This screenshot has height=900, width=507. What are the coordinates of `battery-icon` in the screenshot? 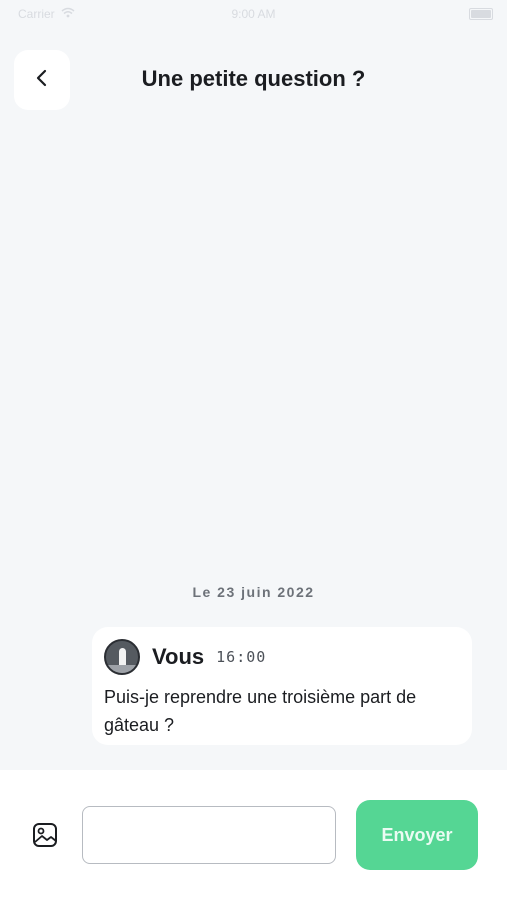 It's located at (481, 14).